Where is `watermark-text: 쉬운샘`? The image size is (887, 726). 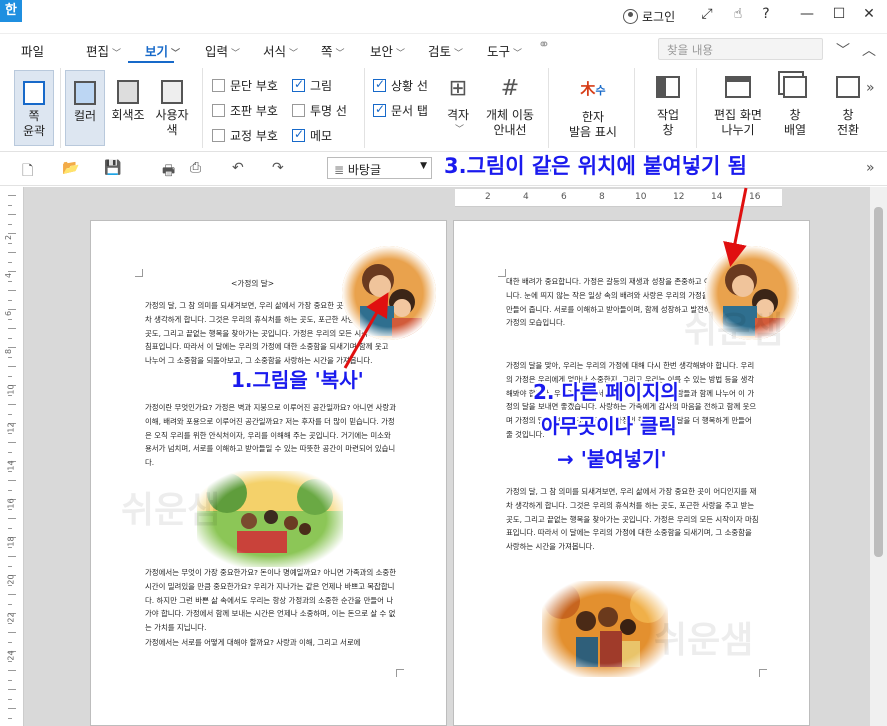
watermark-text: 쉬운샘 is located at coordinates (704, 640).